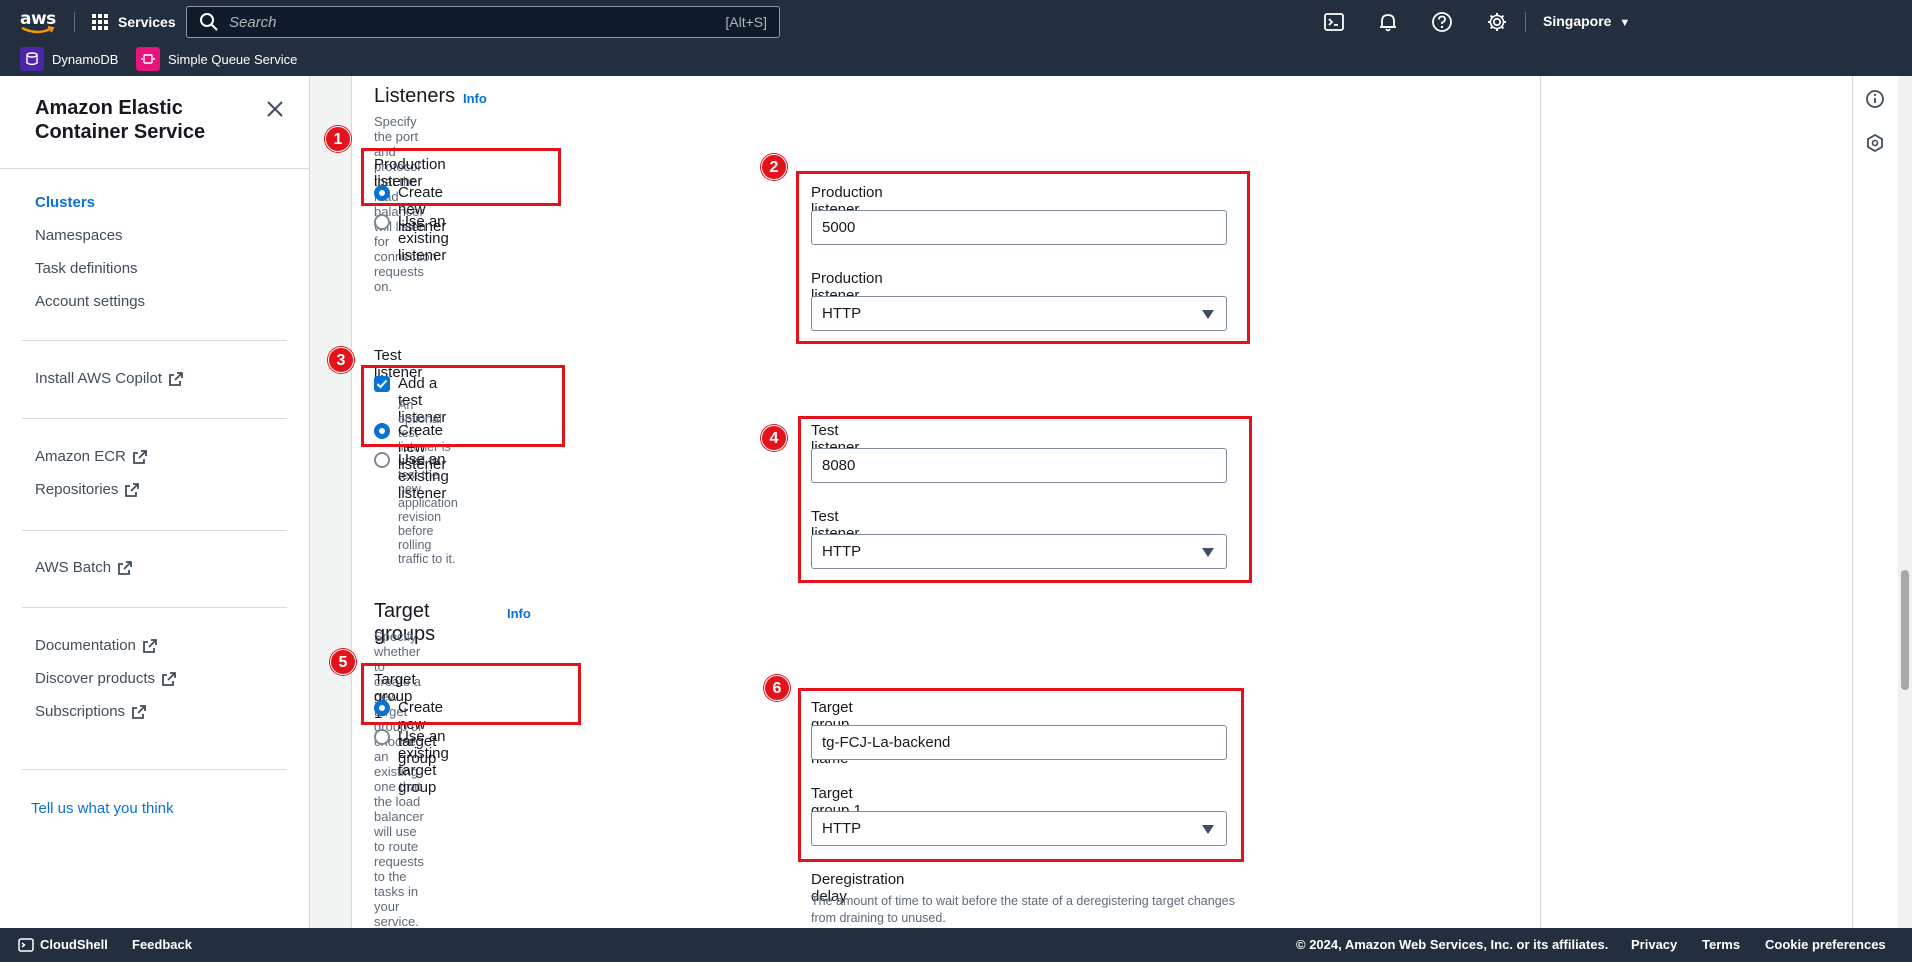 Image resolution: width=1912 pixels, height=962 pixels. I want to click on sidebar-item-task-definitions: Task definitions, so click(86, 268).